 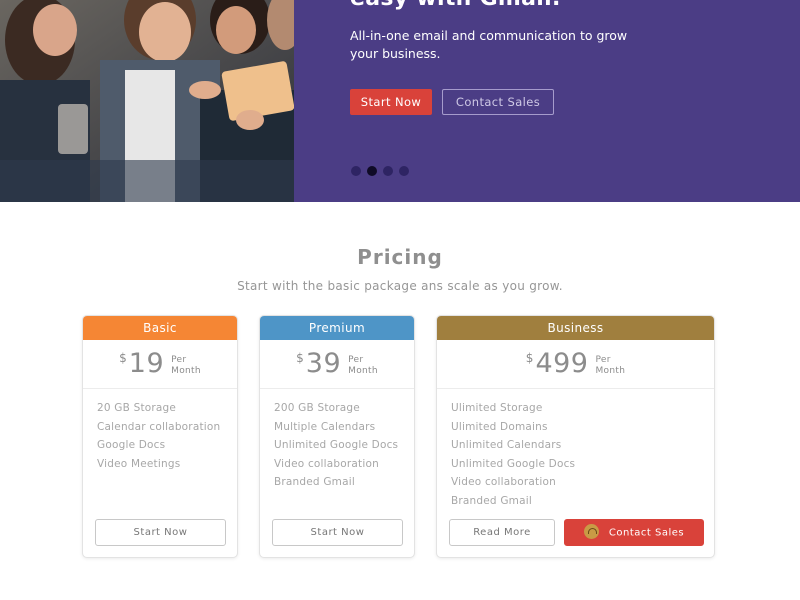 I want to click on price-row: $ 19 Per Month, so click(x=160, y=364).